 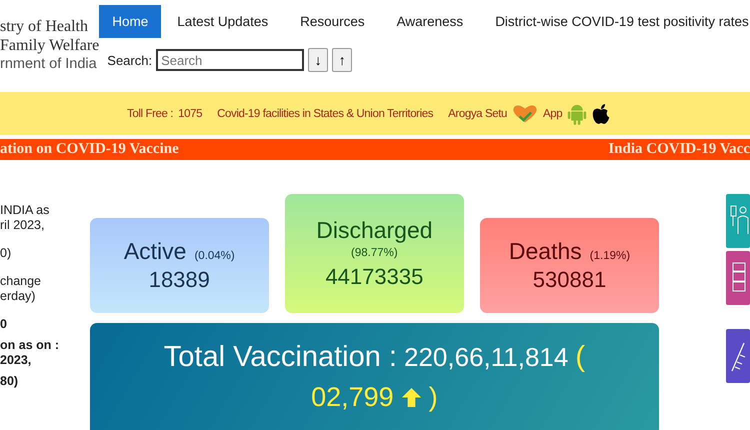 What do you see at coordinates (433, 397) in the screenshot?
I see `close-paren: )` at bounding box center [433, 397].